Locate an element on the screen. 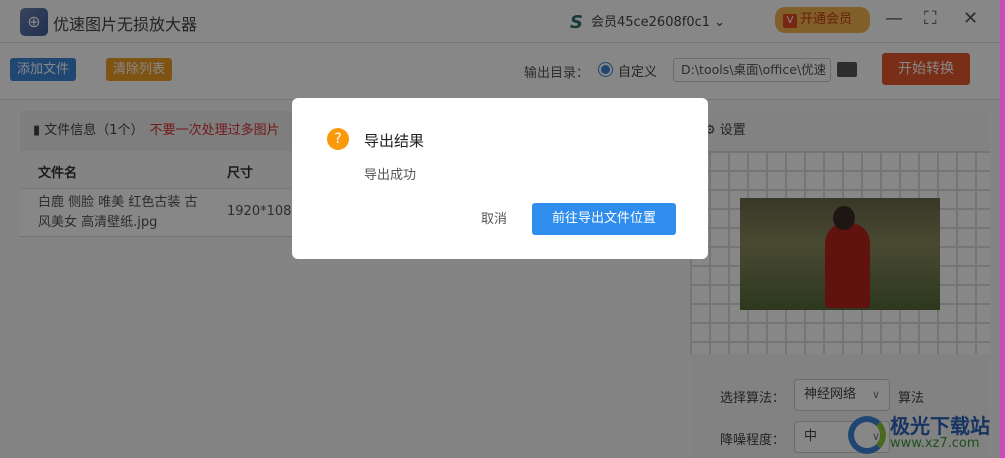 Image resolution: width=1005 pixels, height=458 pixels. desktop-edge is located at coordinates (1002, 229).